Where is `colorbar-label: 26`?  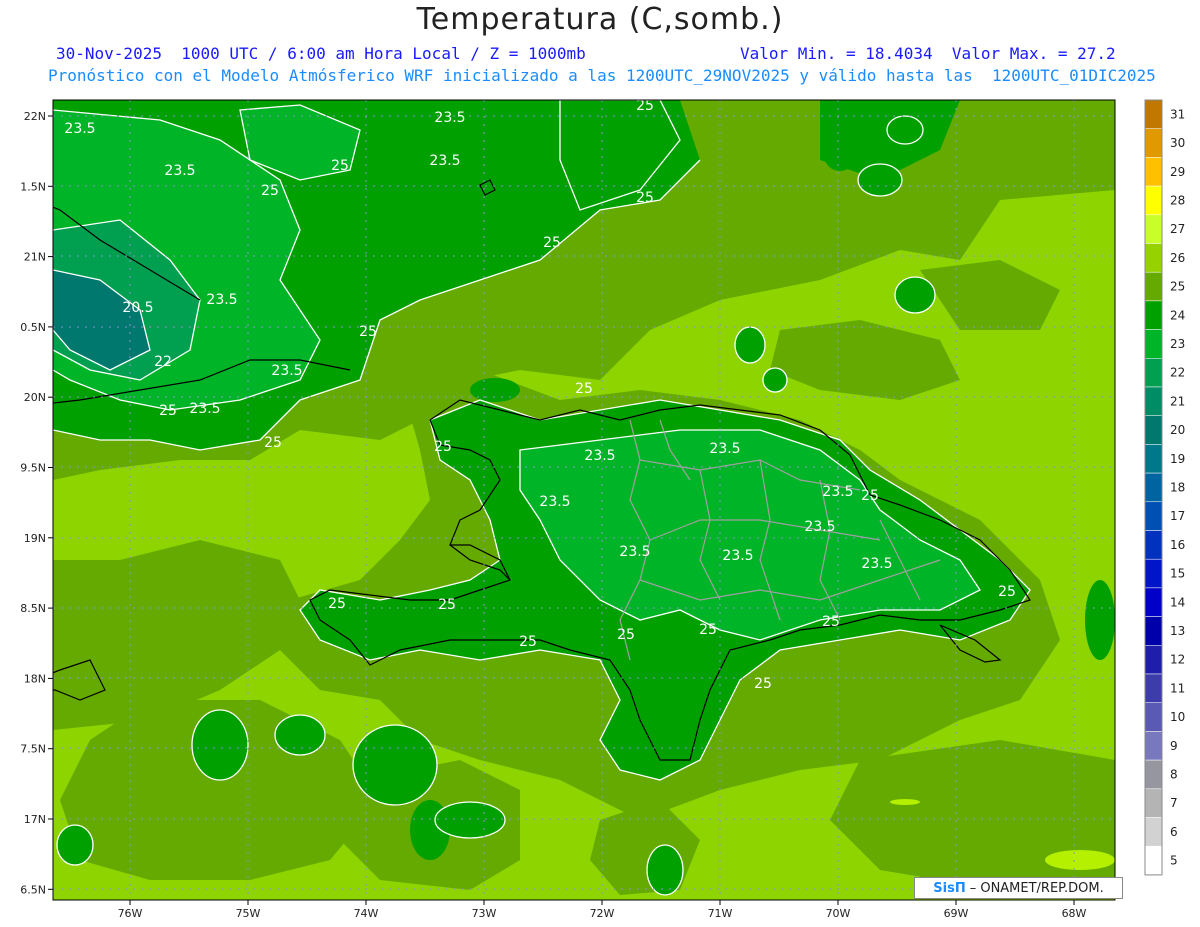
colorbar-label: 26 is located at coordinates (1177, 258).